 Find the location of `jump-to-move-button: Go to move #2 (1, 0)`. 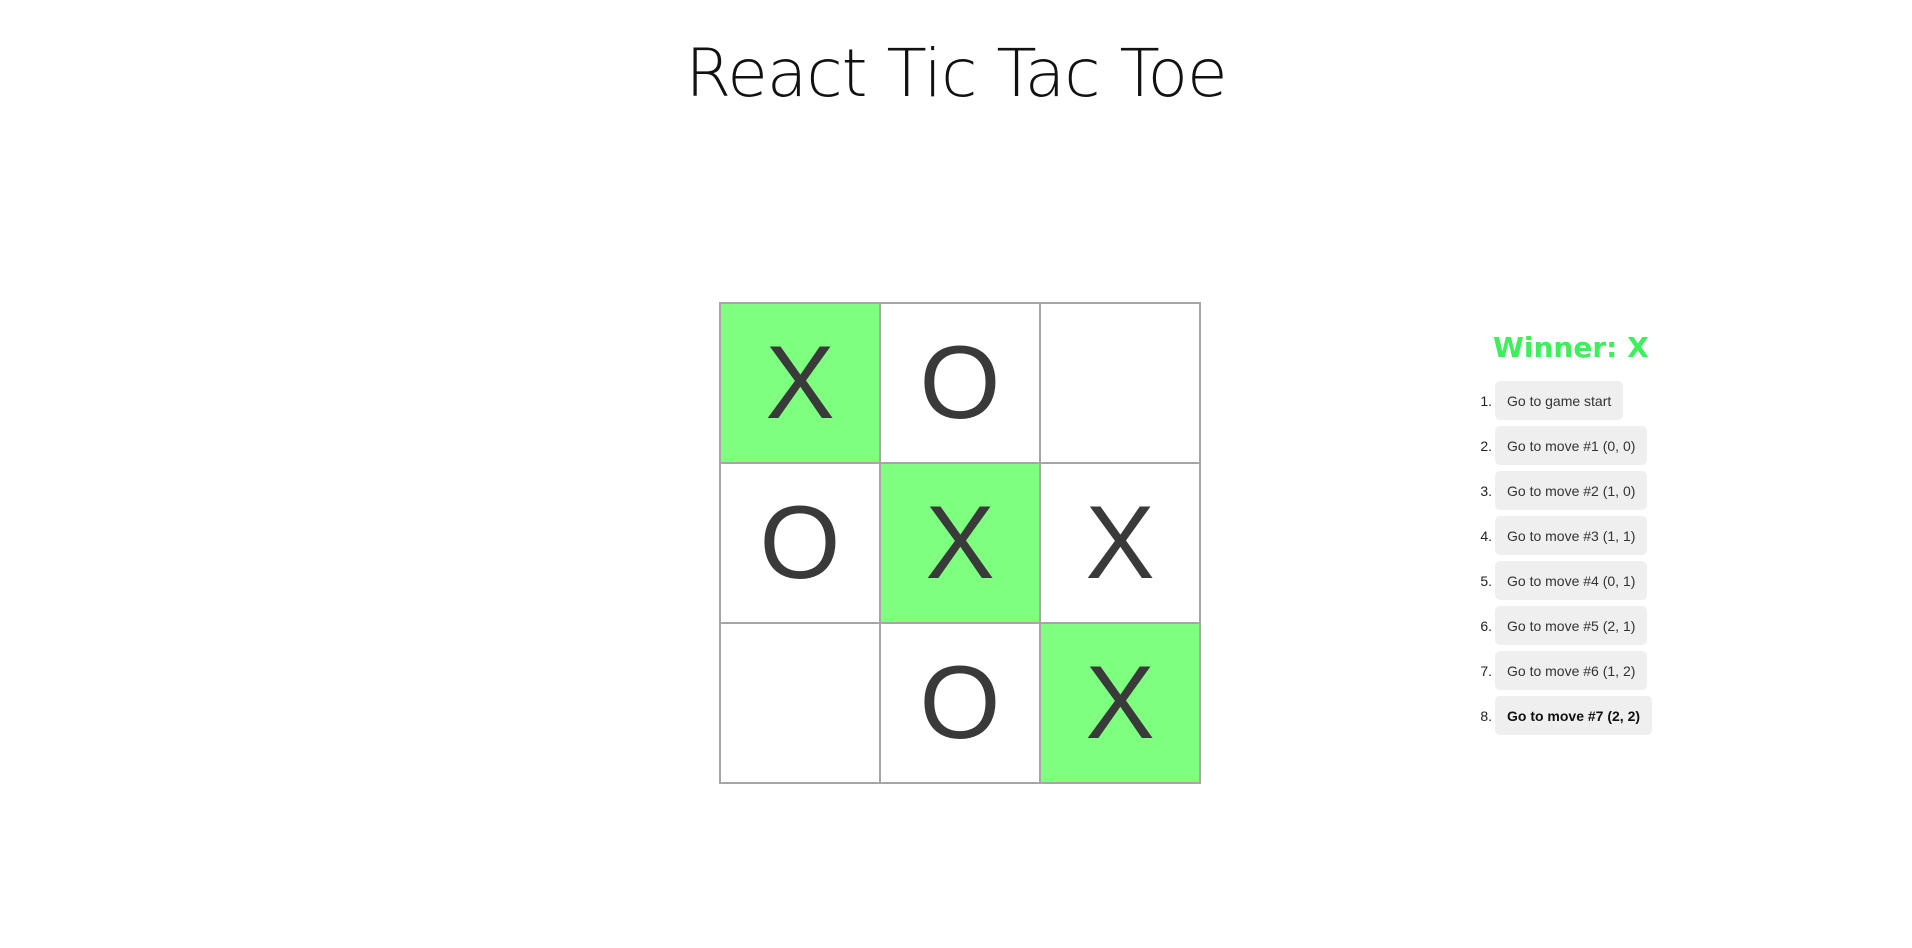

jump-to-move-button: Go to move #2 (1, 0) is located at coordinates (1571, 490).